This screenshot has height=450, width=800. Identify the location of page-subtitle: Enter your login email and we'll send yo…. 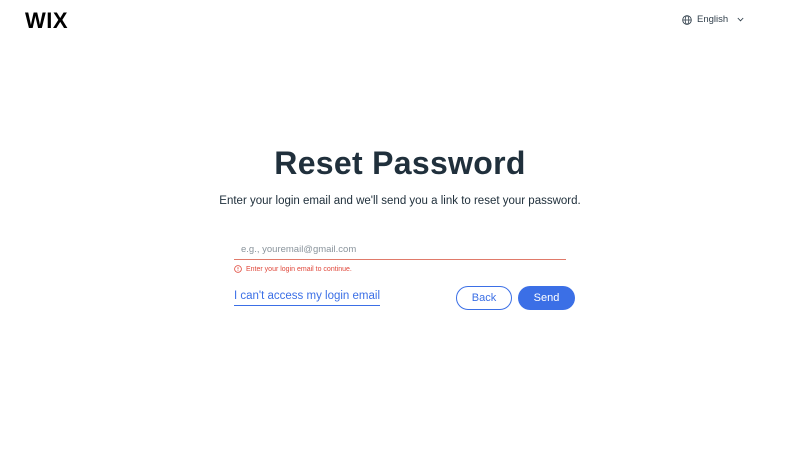
(400, 201).